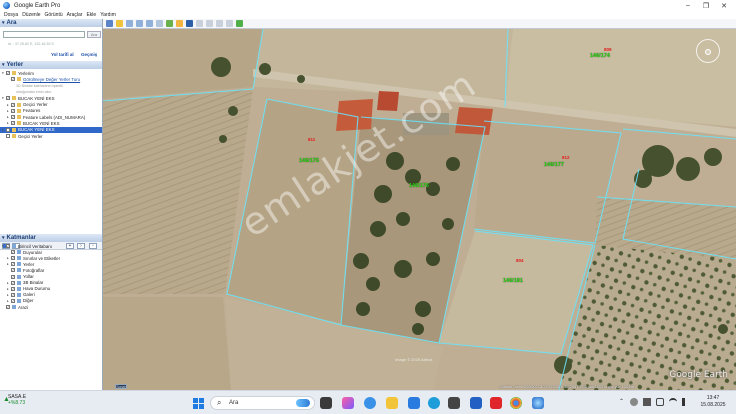 The width and height of the screenshot is (736, 414). What do you see at coordinates (119, 23) in the screenshot?
I see `placemark-icon` at bounding box center [119, 23].